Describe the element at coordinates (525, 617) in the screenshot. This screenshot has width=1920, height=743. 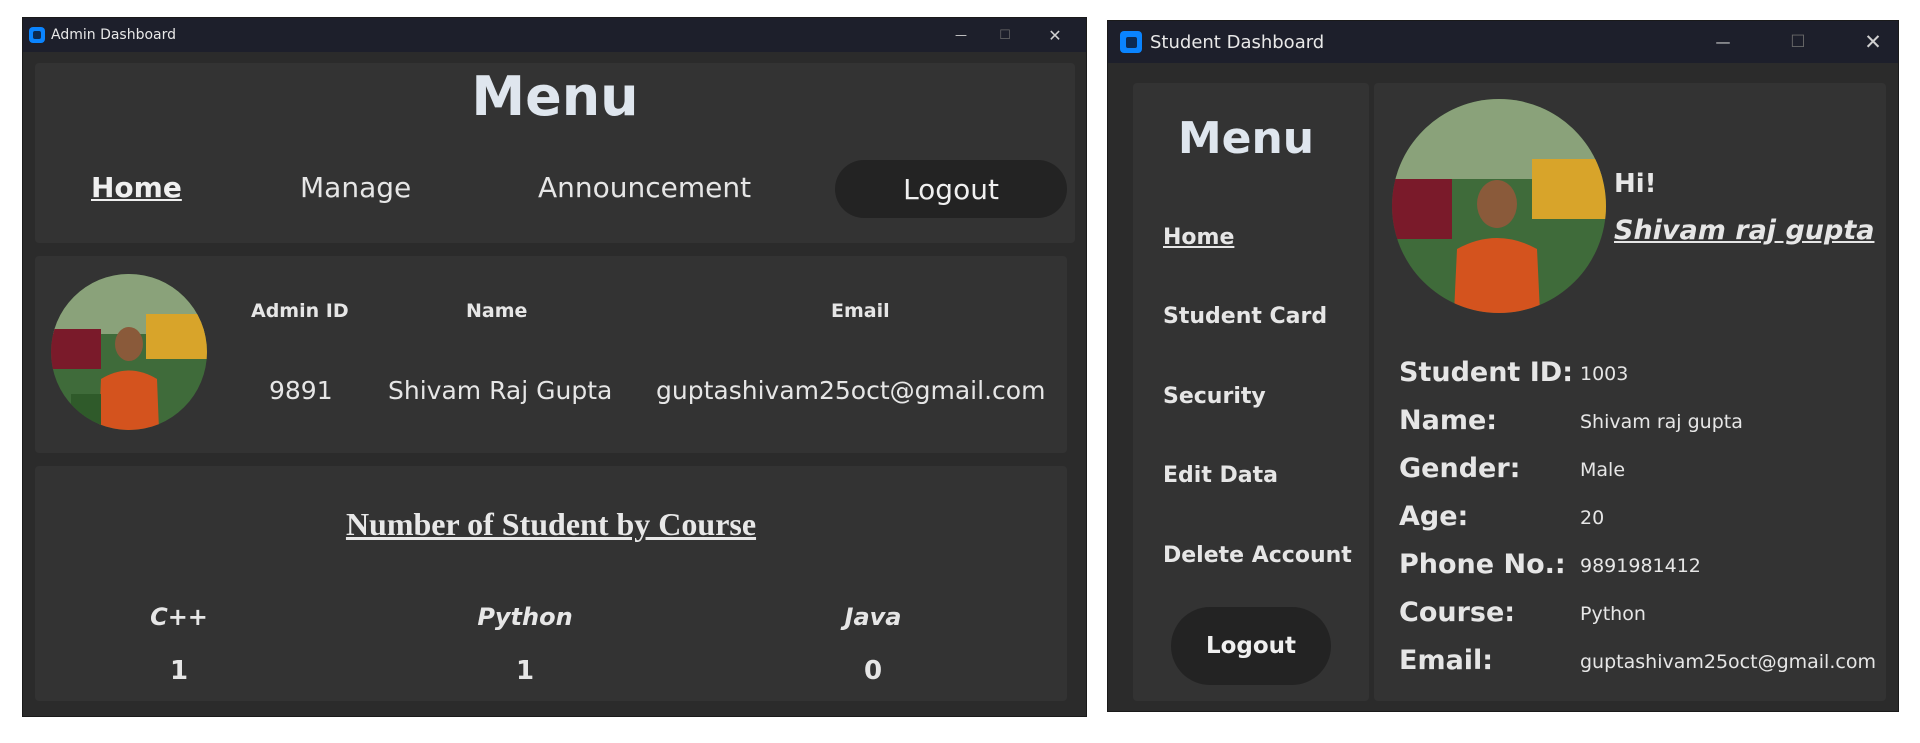
I see `course-name-python: Python` at that location.